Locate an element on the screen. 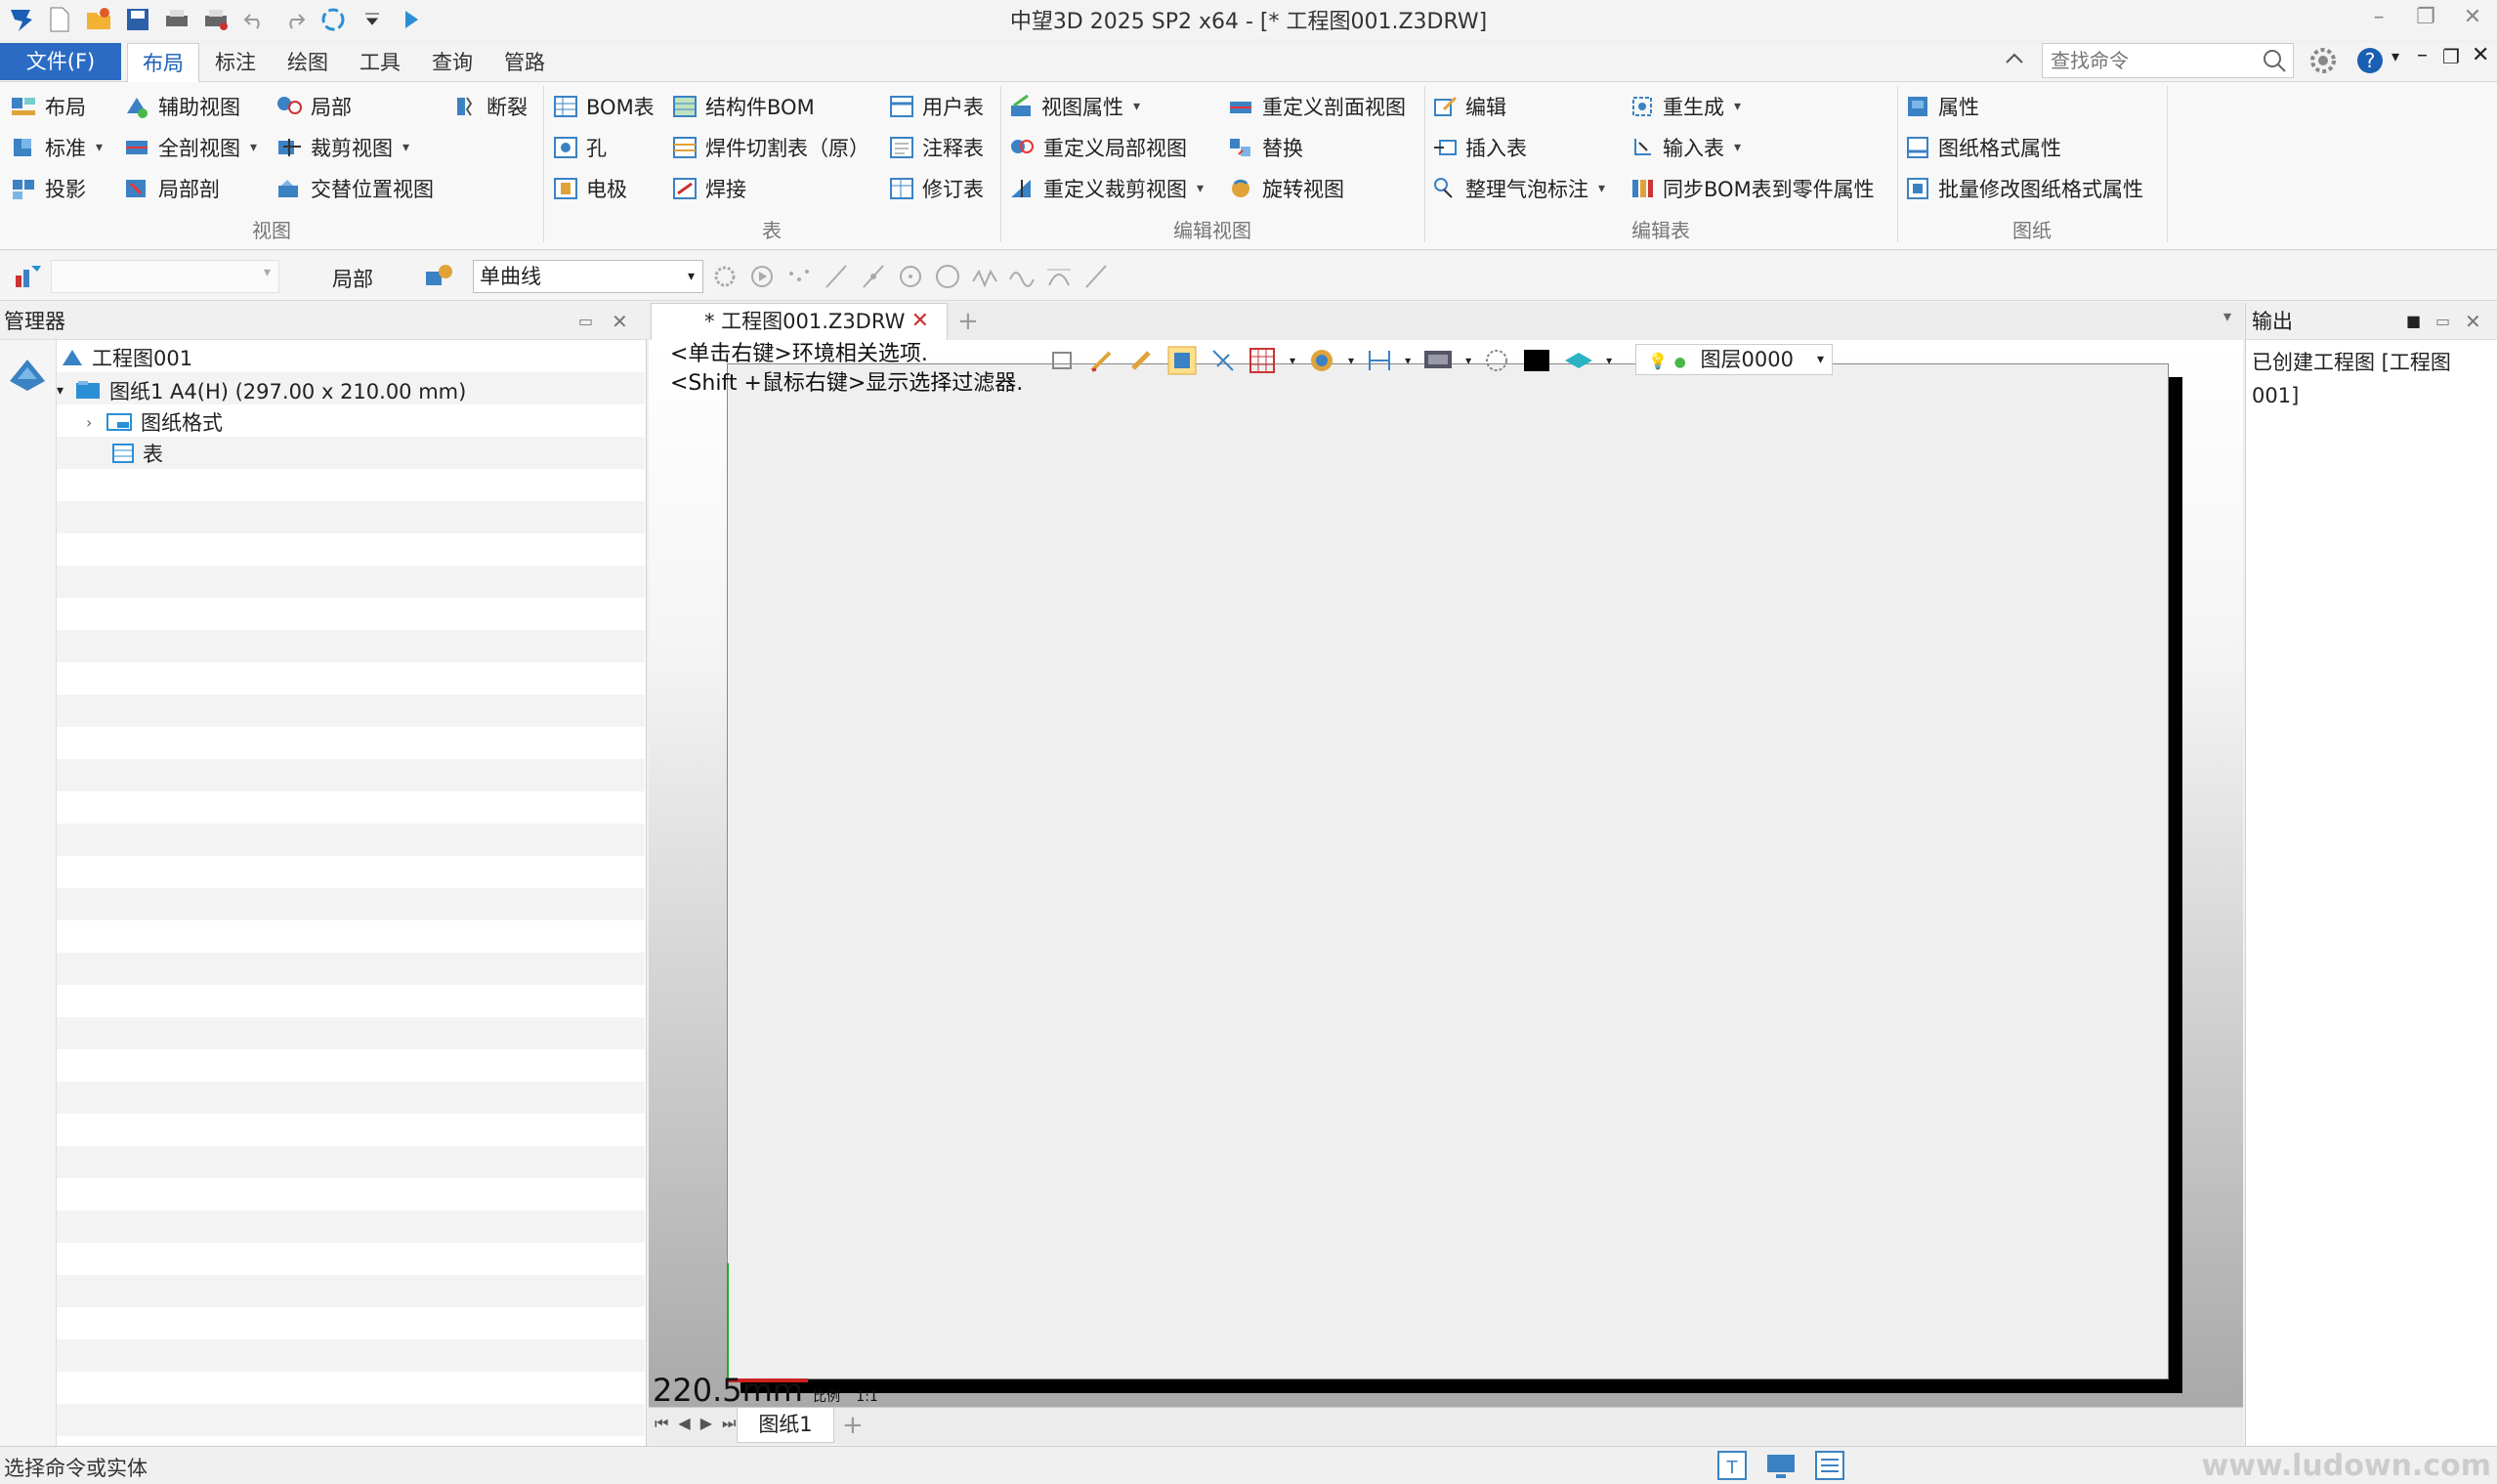  dimension-icon is located at coordinates (1380, 360).